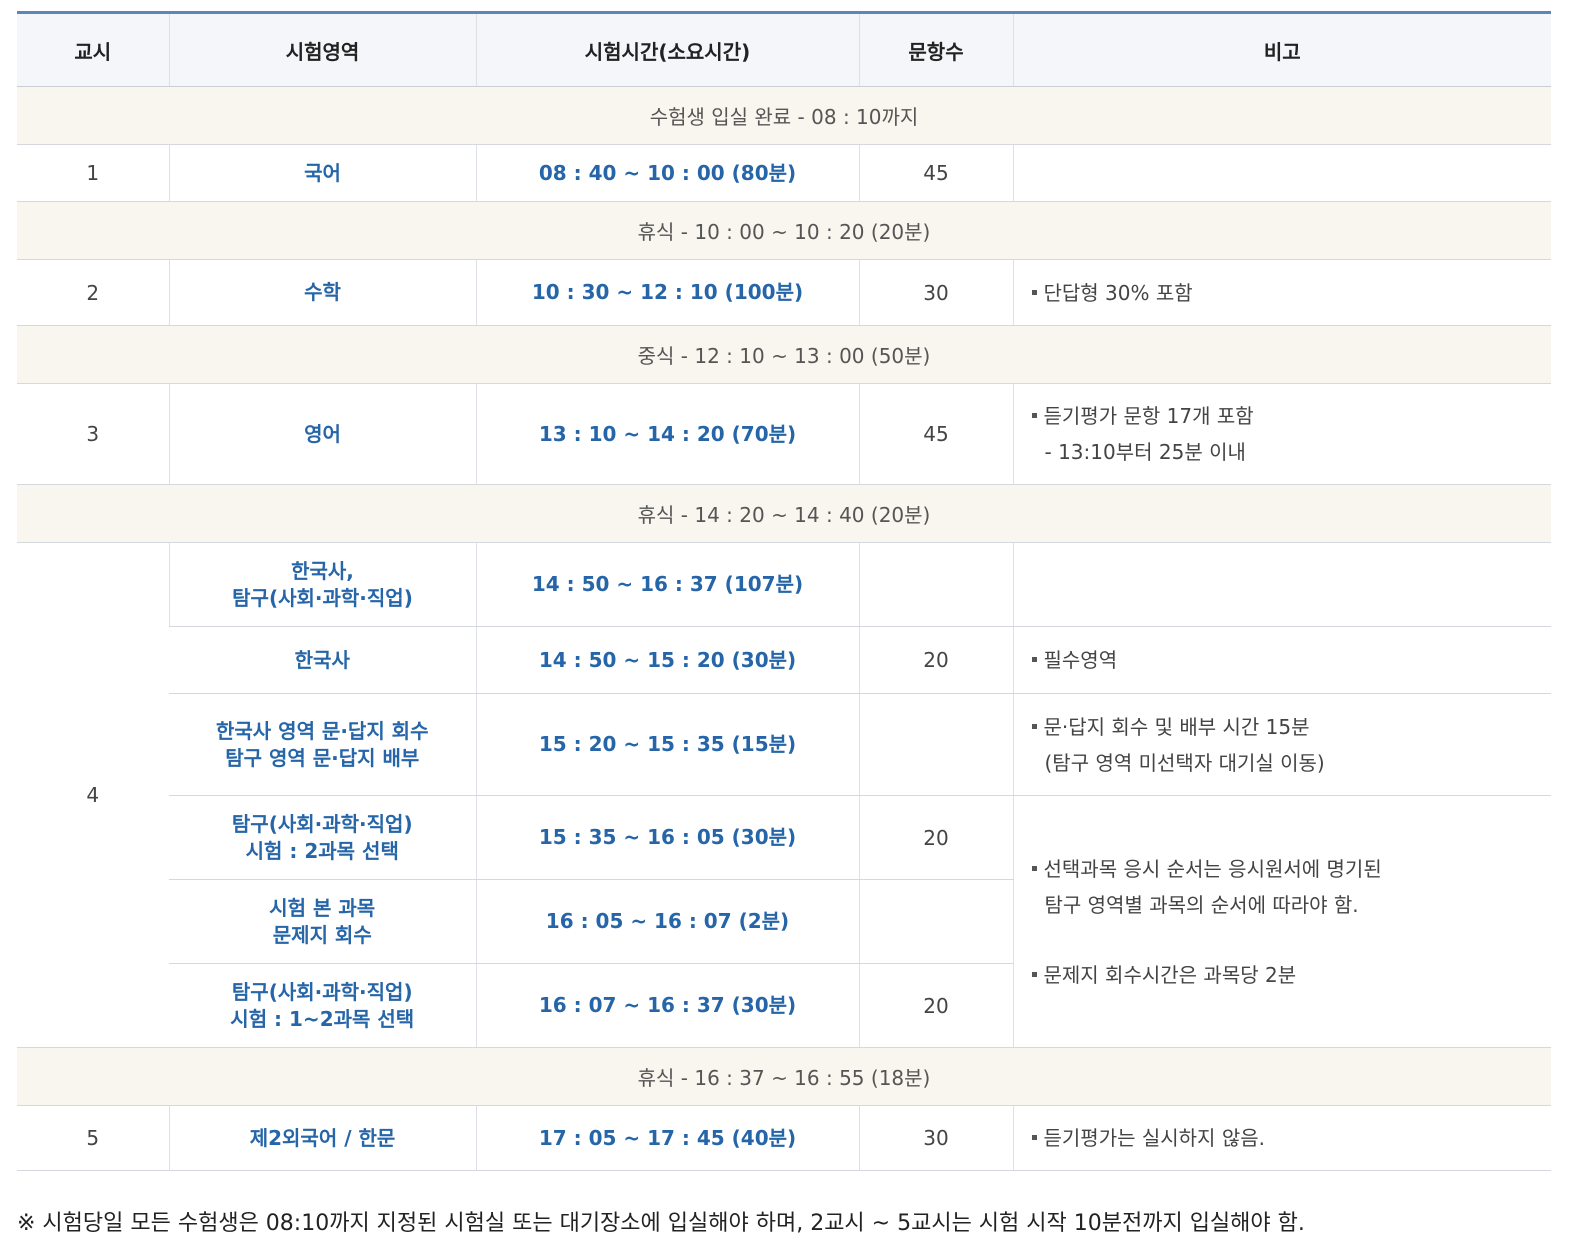 Image resolution: width=1579 pixels, height=1249 pixels. Describe the element at coordinates (93, 434) in the screenshot. I see `period-number: 3` at that location.